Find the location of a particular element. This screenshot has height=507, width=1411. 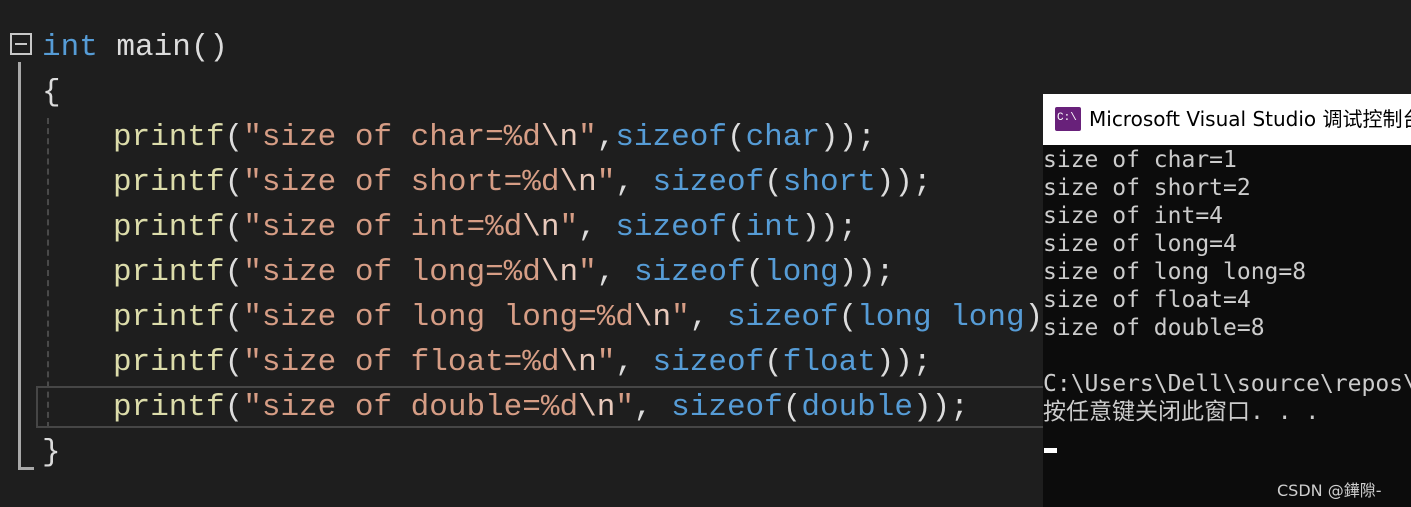

collapse-icon is located at coordinates (21, 44).